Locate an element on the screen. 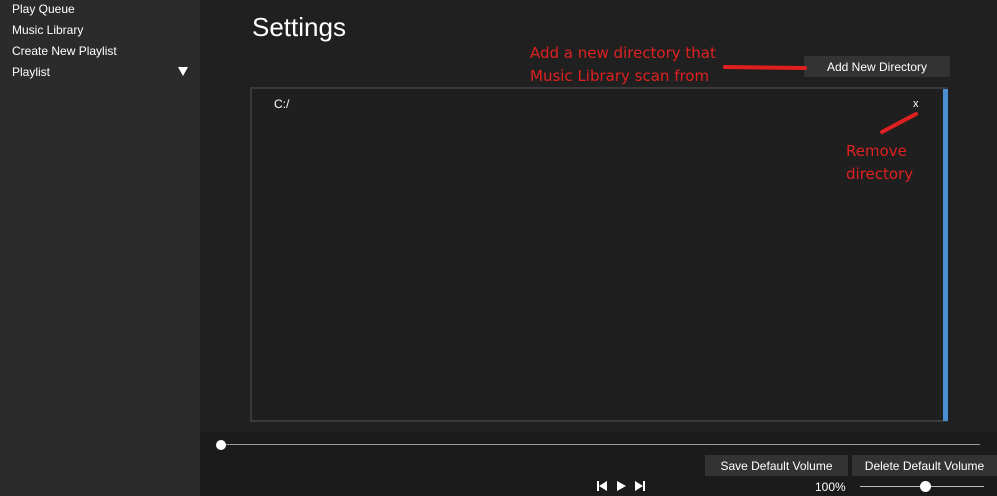 This screenshot has width=997, height=496. directory-list-scrollbar is located at coordinates (945, 255).